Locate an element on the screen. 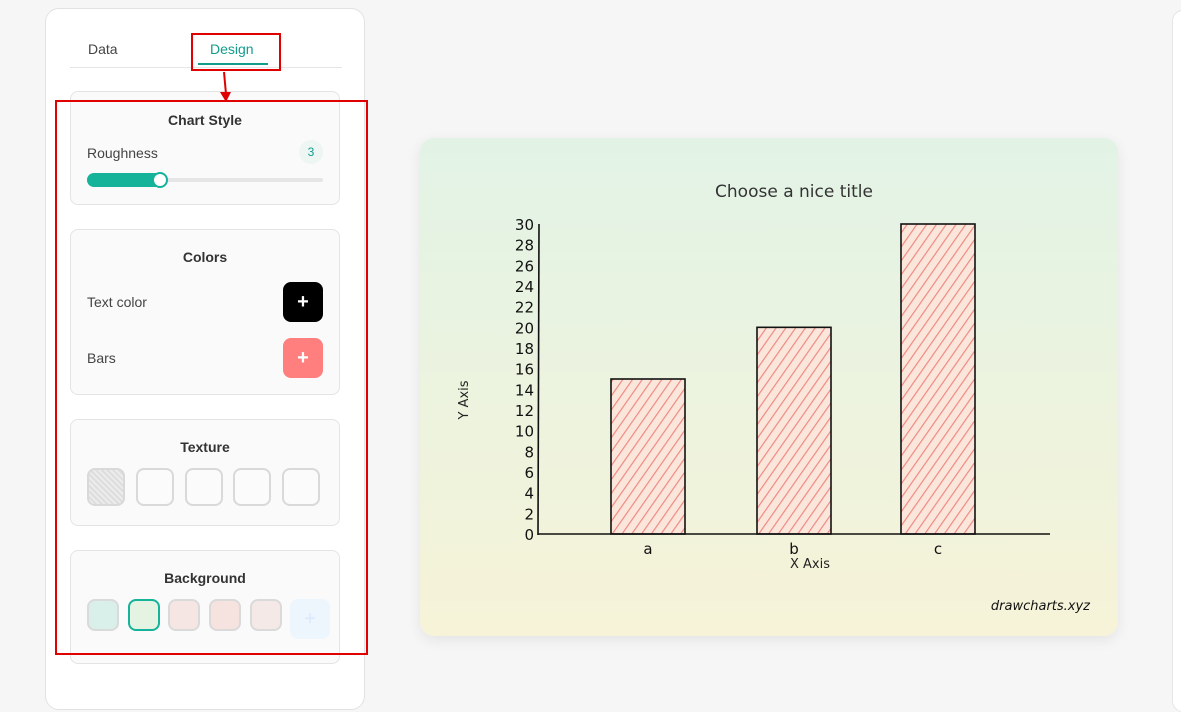  y-tick-label: 2 is located at coordinates (529, 514).